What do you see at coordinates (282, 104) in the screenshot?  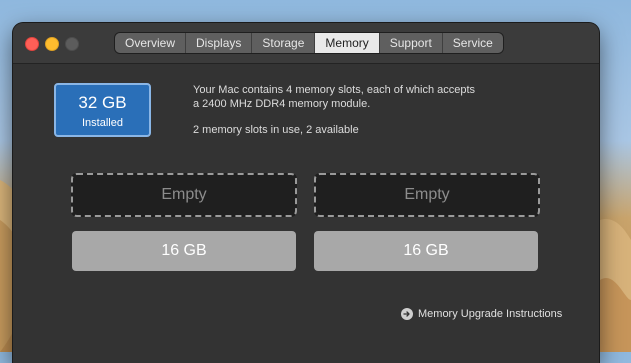 I see `memory-description-line2: a 2400 MHz DDR4 memory module.` at bounding box center [282, 104].